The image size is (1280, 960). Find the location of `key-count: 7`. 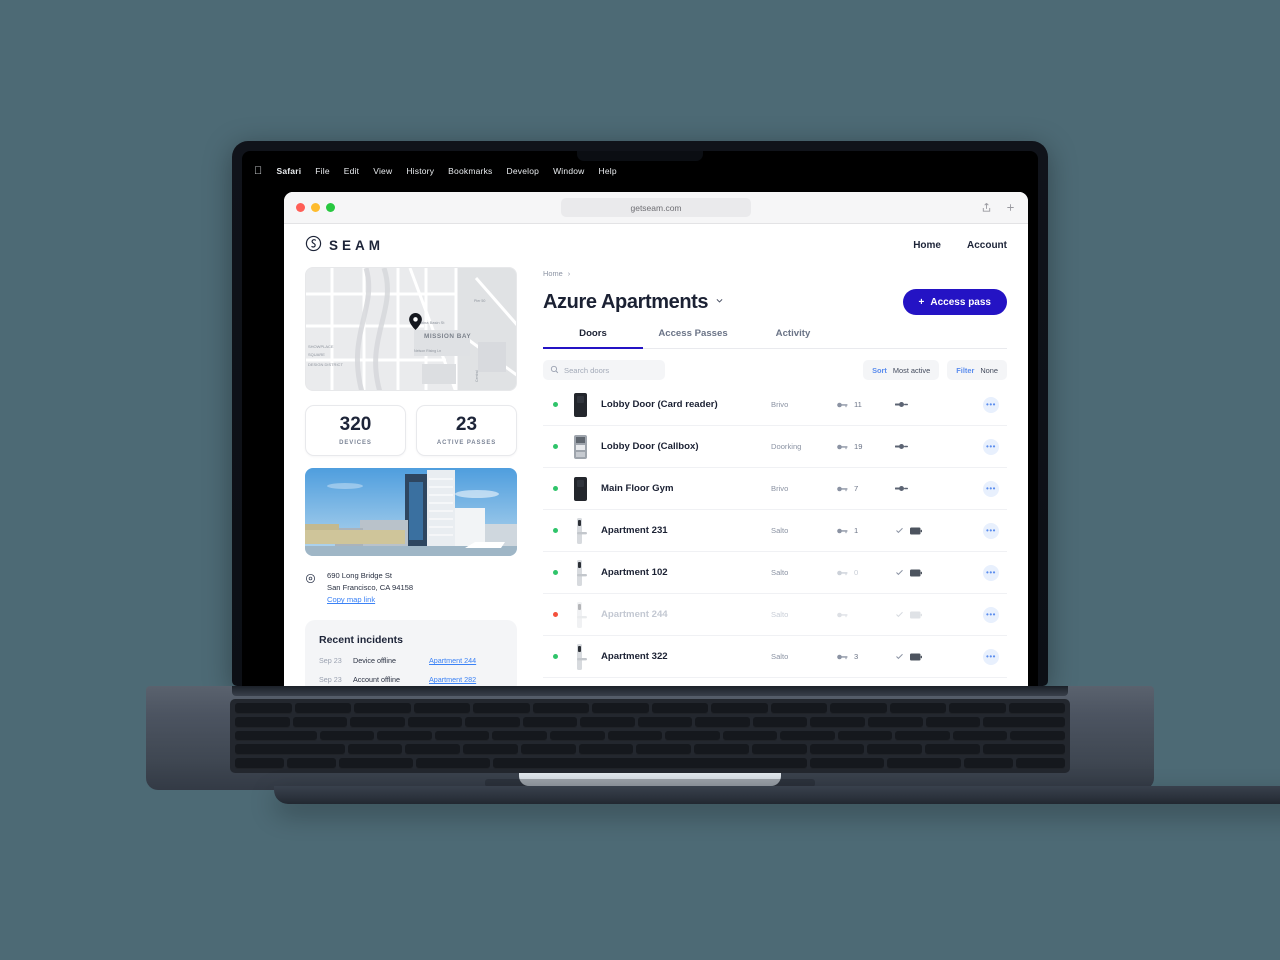

key-count: 7 is located at coordinates (866, 488).